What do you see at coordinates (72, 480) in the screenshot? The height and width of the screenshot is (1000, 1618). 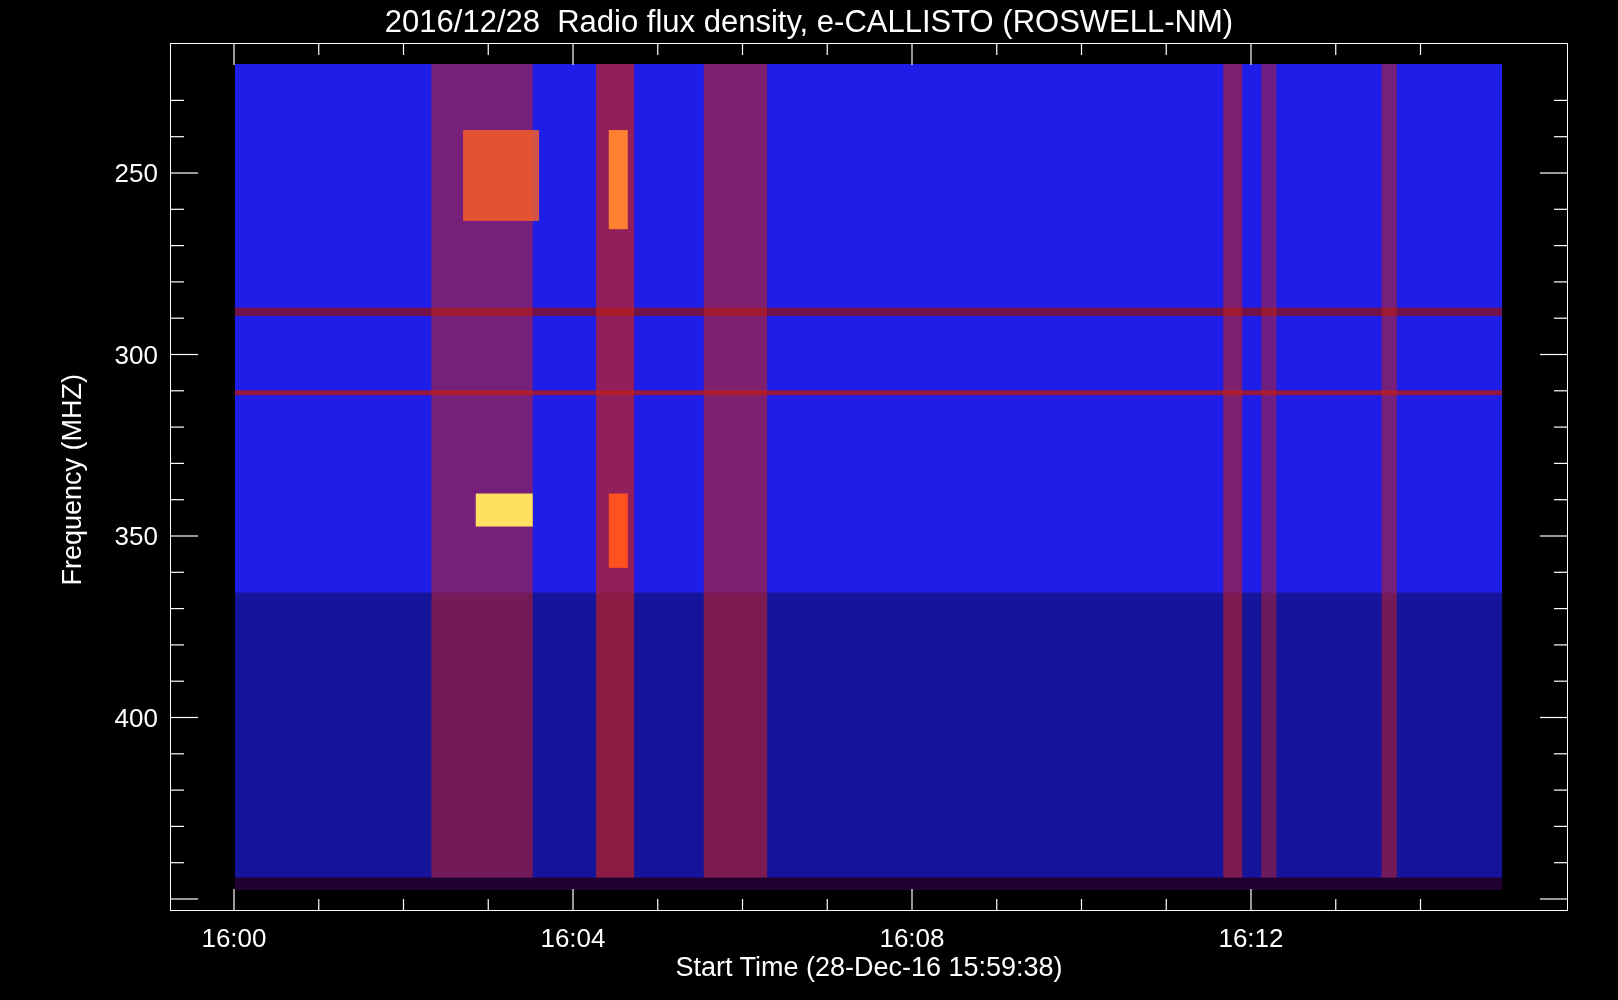 I see `y-axis-label: Frequency (MHZ)` at bounding box center [72, 480].